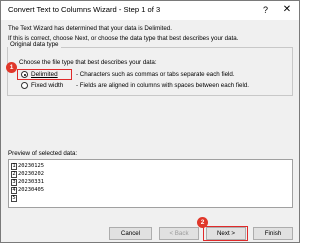  What do you see at coordinates (27, 182) in the screenshot?
I see `preview-row: 3 20230331` at bounding box center [27, 182].